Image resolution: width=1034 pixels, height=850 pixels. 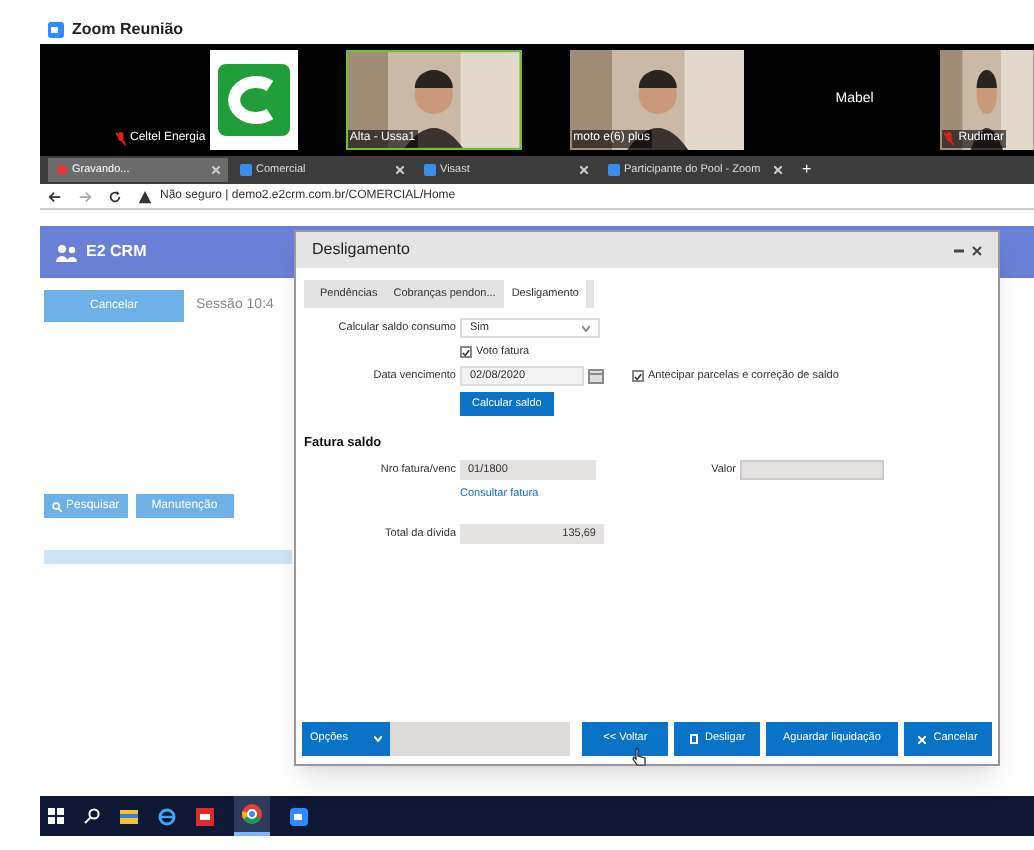 I want to click on zoom-logo-icon, so click(x=56, y=30).